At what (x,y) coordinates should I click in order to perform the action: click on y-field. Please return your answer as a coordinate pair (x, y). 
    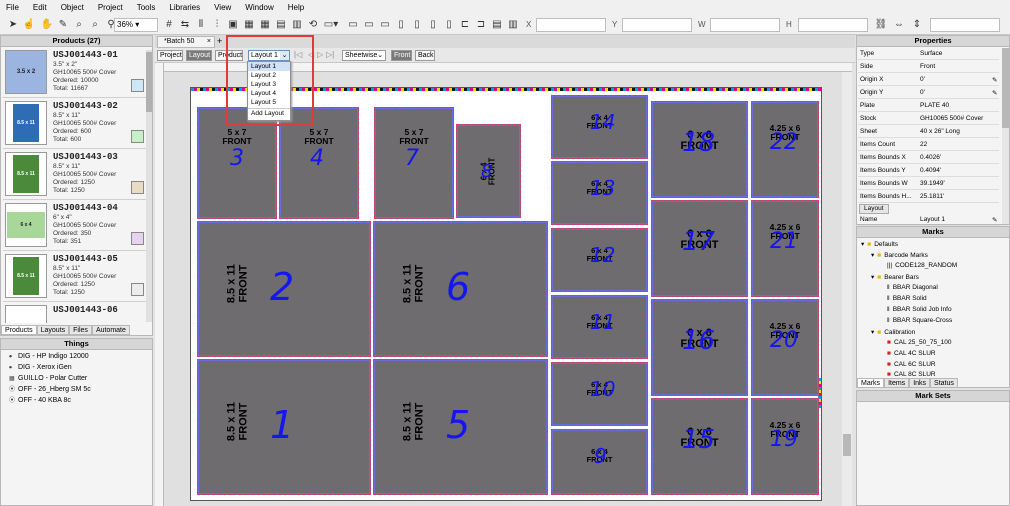
    Looking at the image, I should click on (657, 25).